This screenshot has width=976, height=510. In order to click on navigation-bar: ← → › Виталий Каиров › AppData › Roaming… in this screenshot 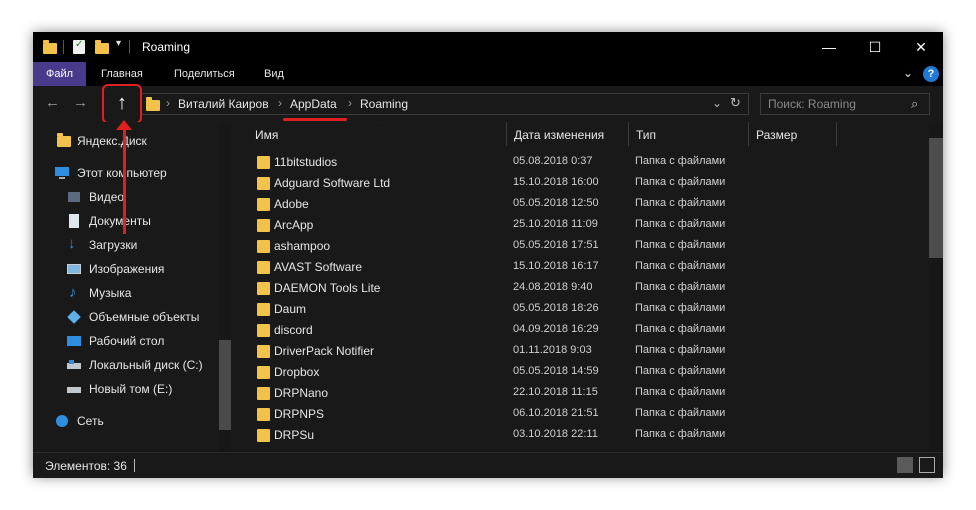, I will do `click(488, 104)`.